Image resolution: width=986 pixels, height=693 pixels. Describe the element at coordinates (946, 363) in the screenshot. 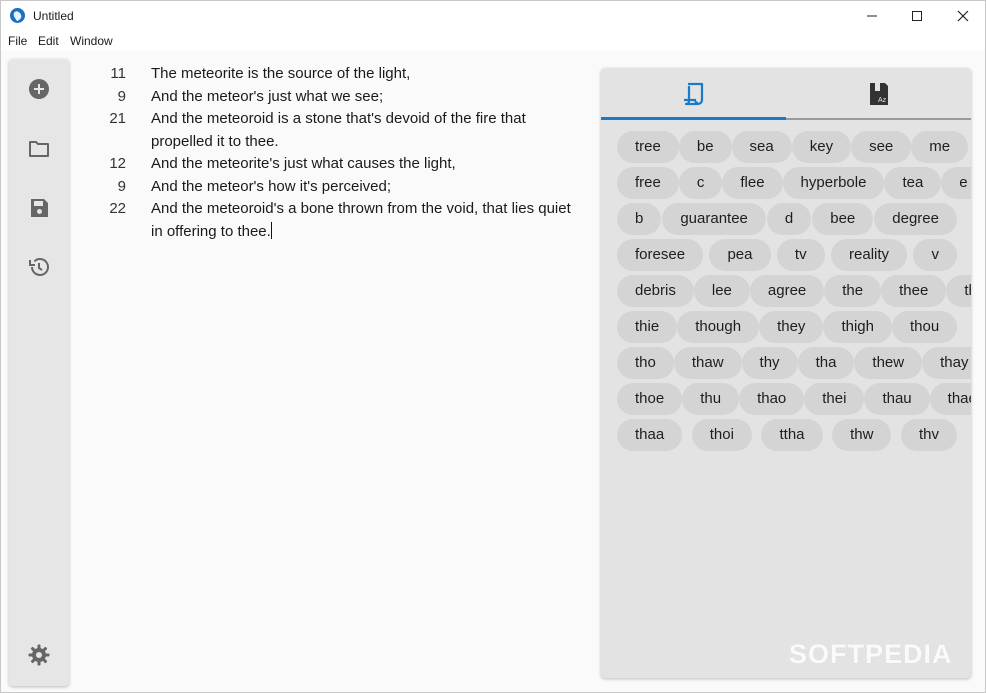

I see `rhyme-chip: thay` at that location.